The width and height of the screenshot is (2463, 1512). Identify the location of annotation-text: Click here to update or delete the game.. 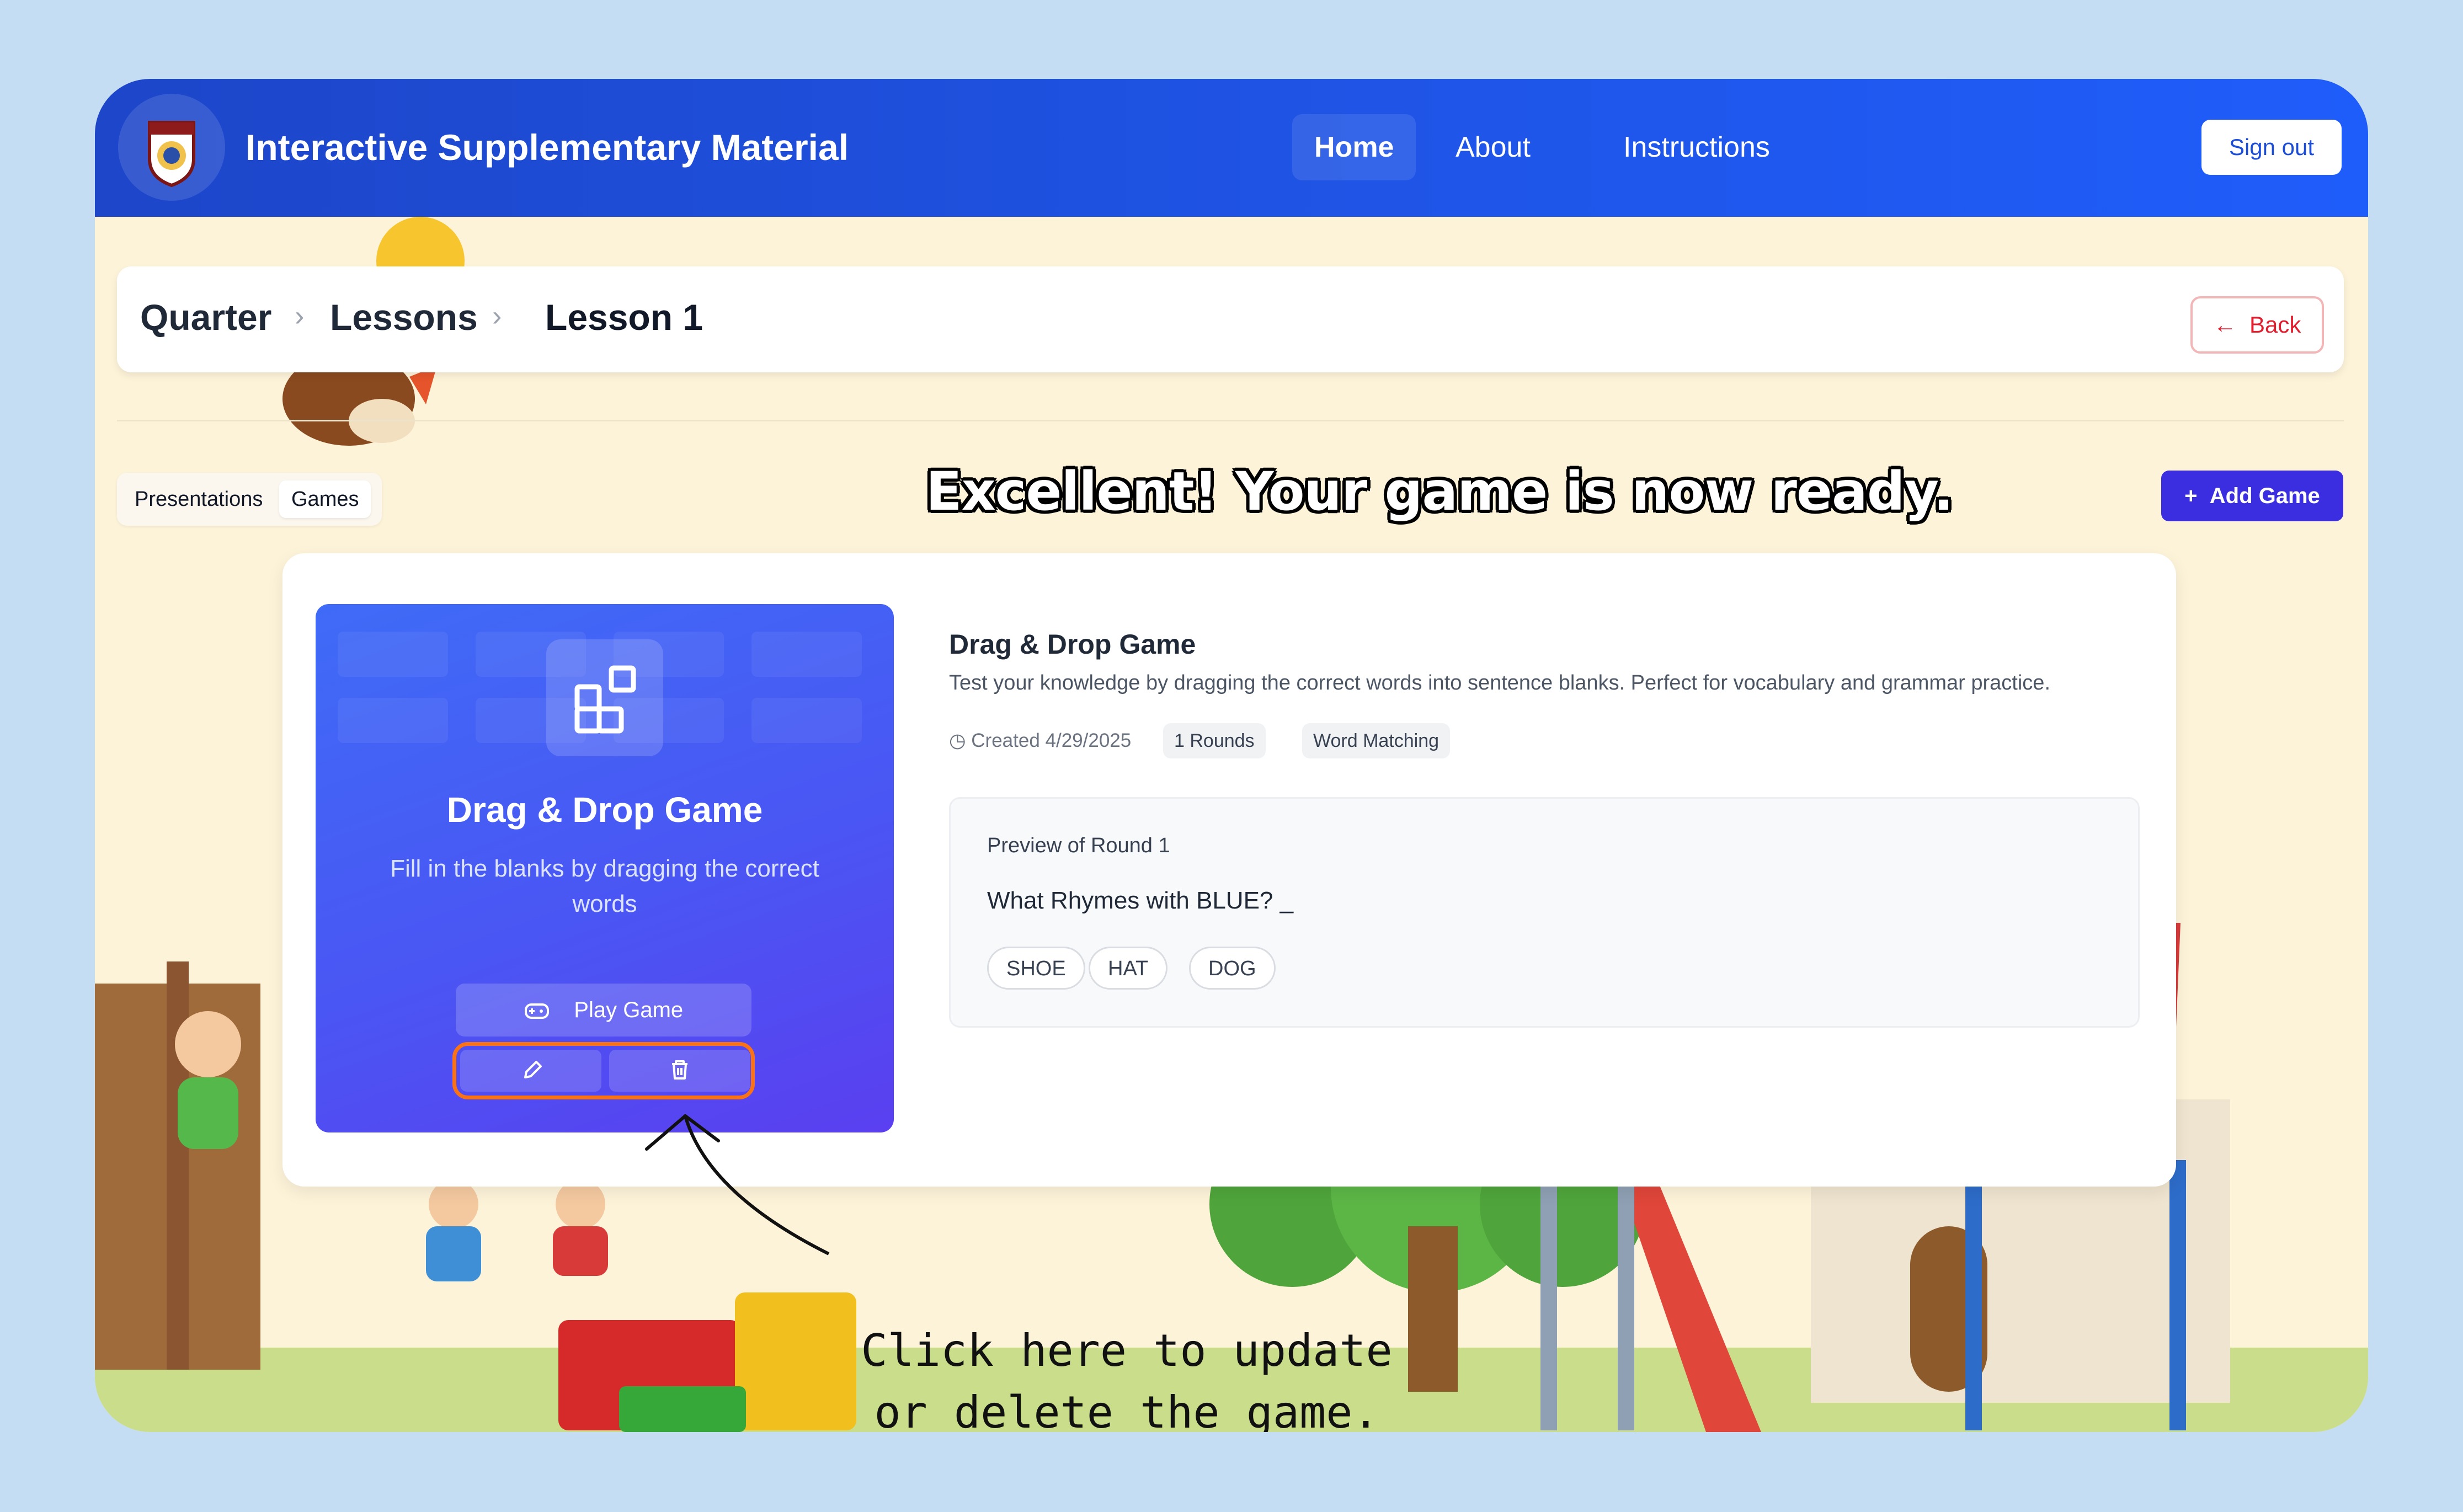
(1127, 1379).